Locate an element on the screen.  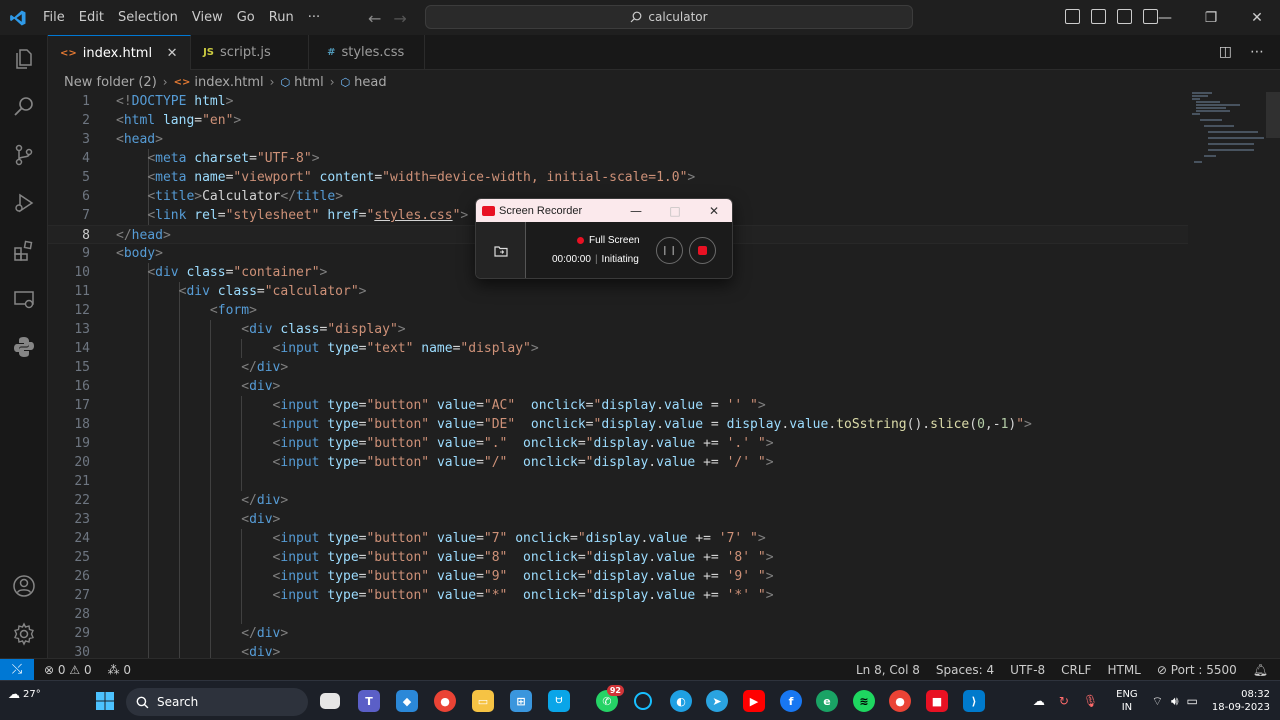
microphone-icon: 🎙︎ is located at coordinates (1090, 701).